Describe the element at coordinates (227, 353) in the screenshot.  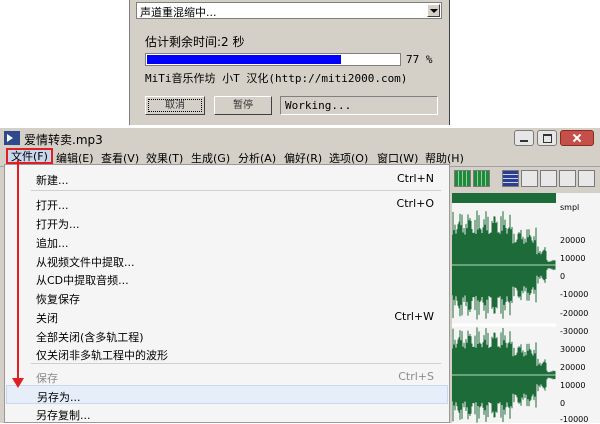
I see `menu-item: 仅关闭非多轨工程中的波形` at that location.